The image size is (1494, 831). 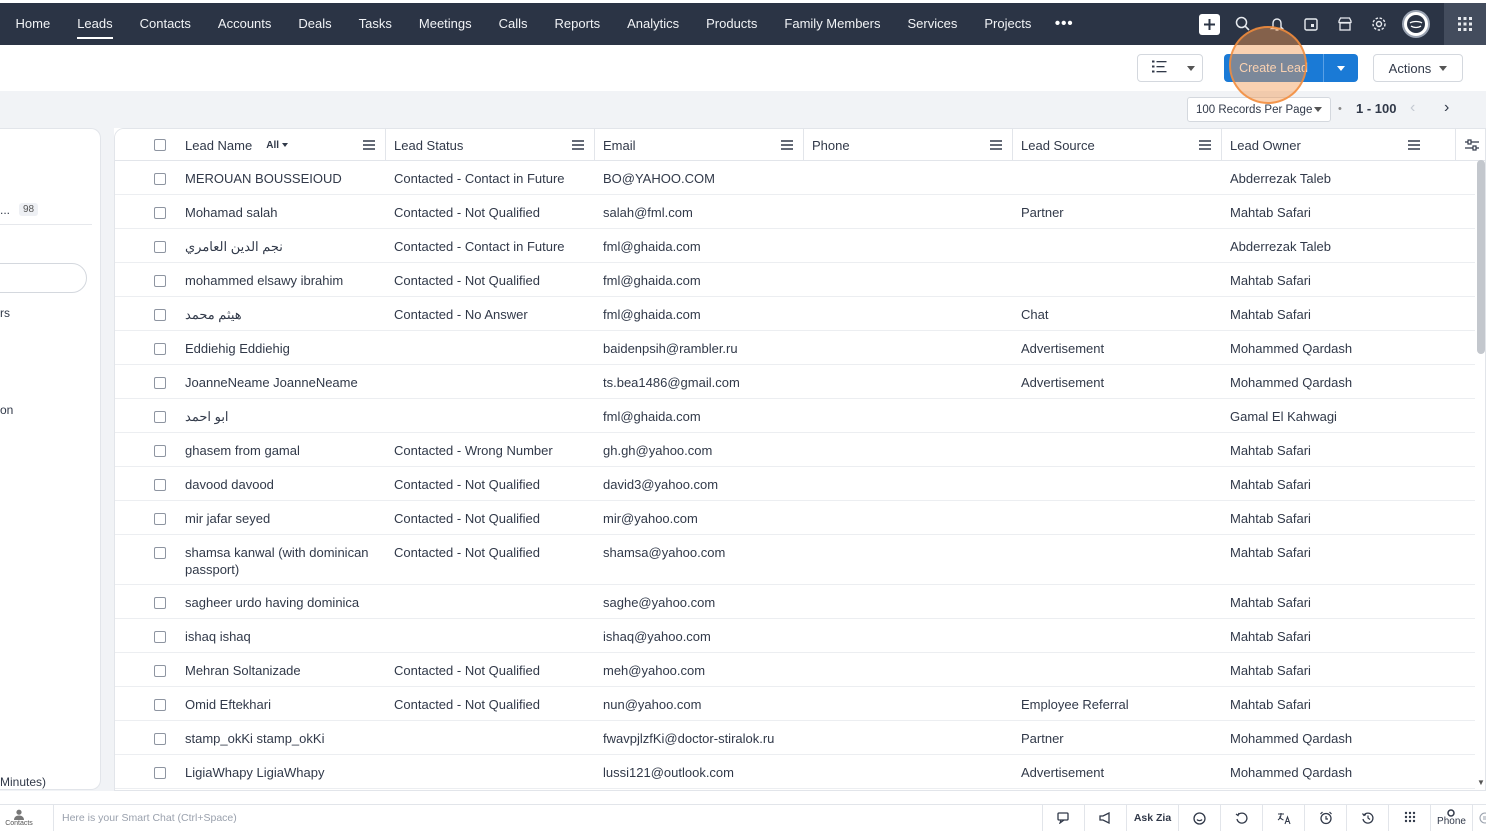 I want to click on cell-email: gh.gh@yahoo.com, so click(x=657, y=450).